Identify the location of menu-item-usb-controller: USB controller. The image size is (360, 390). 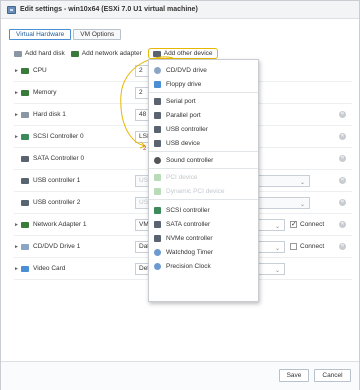
(203, 129).